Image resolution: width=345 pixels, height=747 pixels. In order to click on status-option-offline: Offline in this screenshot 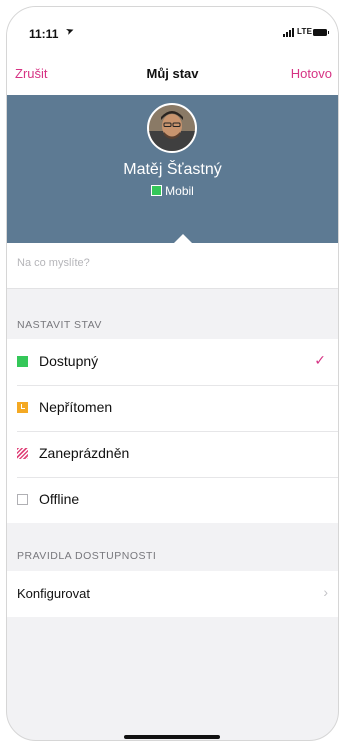, I will do `click(172, 500)`.